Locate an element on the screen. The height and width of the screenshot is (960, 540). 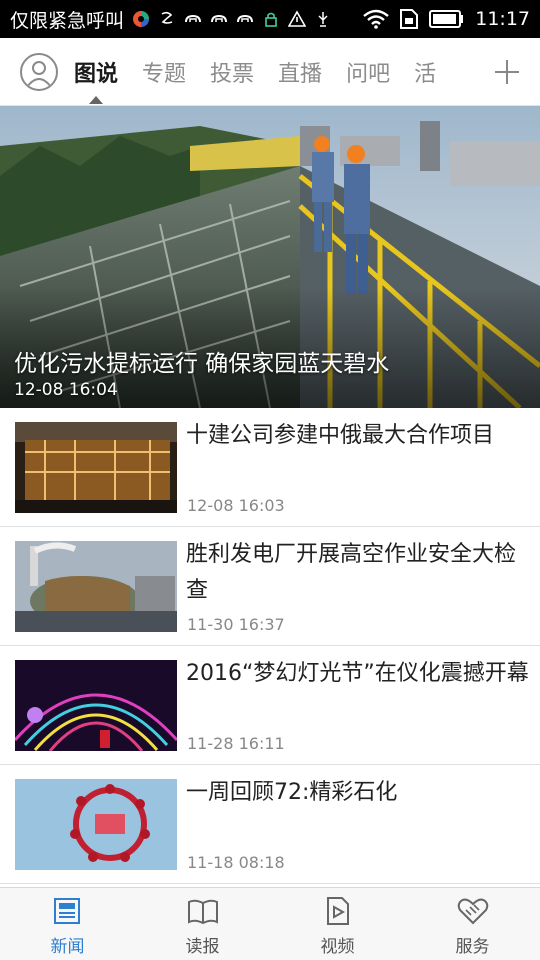
add-channel-button is located at coordinates (507, 72).